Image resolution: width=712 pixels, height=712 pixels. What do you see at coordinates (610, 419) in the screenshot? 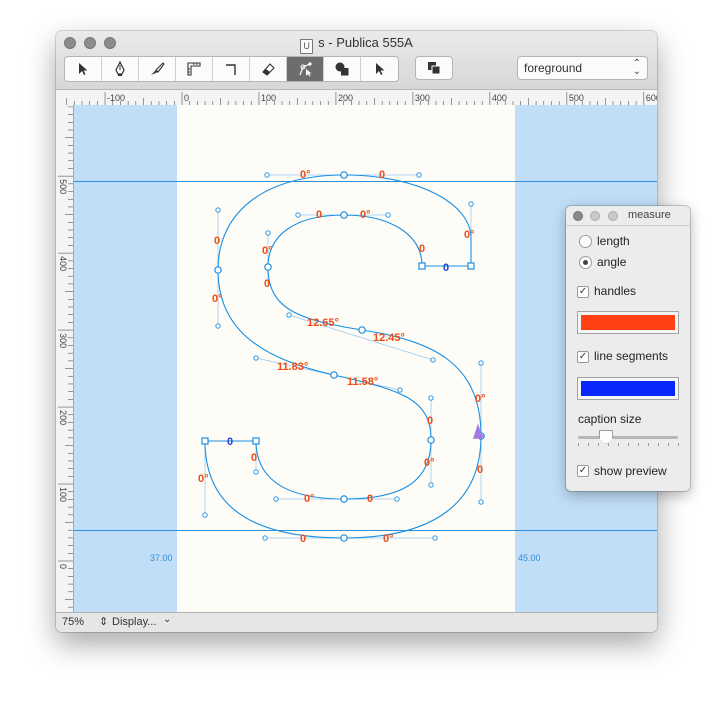
I see `caption-size-label: caption size` at bounding box center [610, 419].